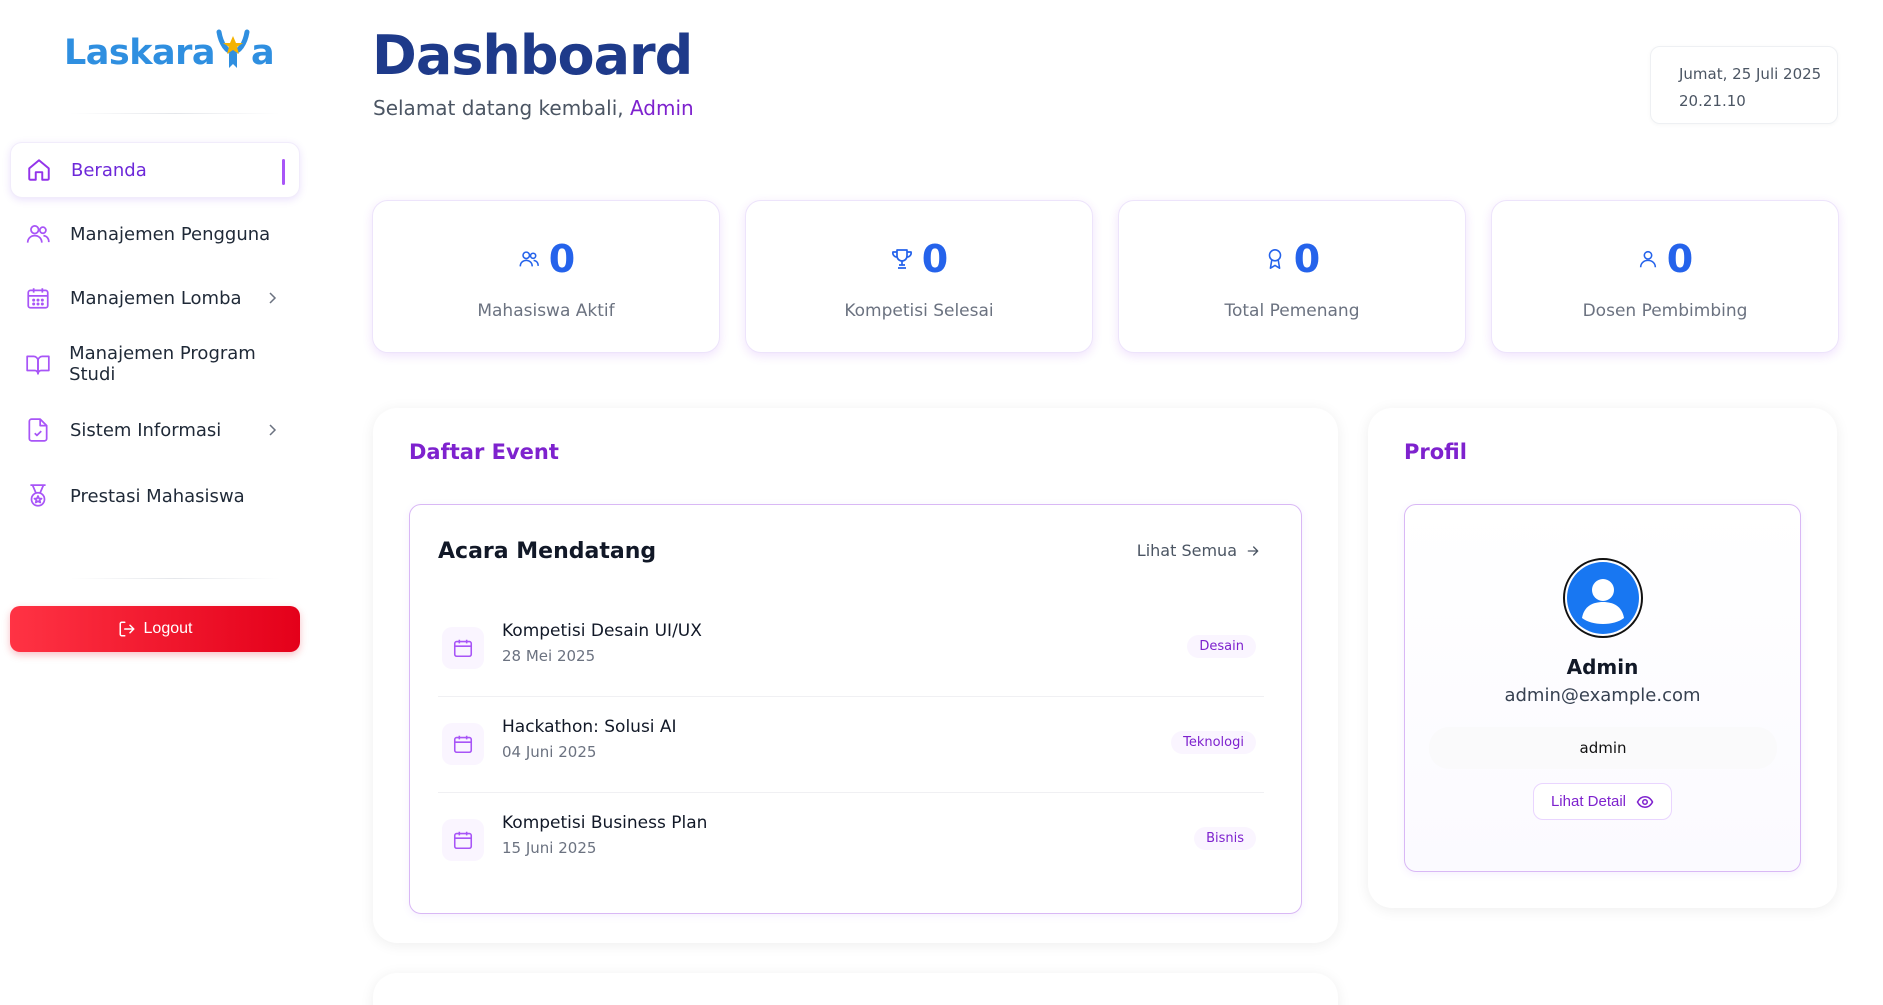 Image resolution: width=1883 pixels, height=1005 pixels. What do you see at coordinates (602, 631) in the screenshot?
I see `event-name: Kompetisi Desain UI/UX` at bounding box center [602, 631].